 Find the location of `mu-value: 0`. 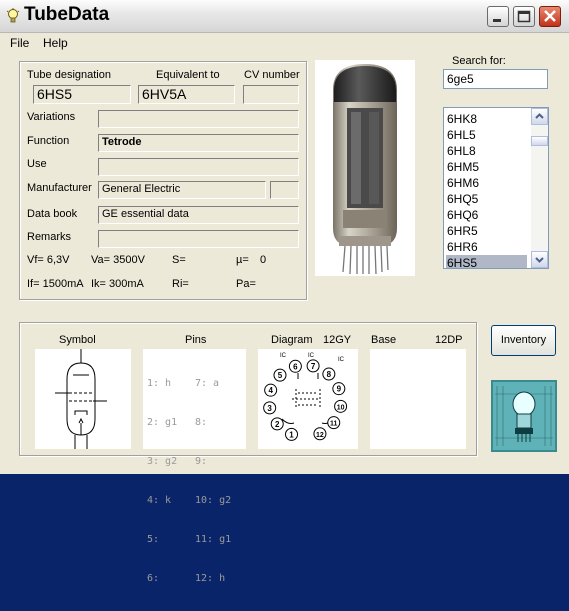

mu-value: 0 is located at coordinates (263, 260).